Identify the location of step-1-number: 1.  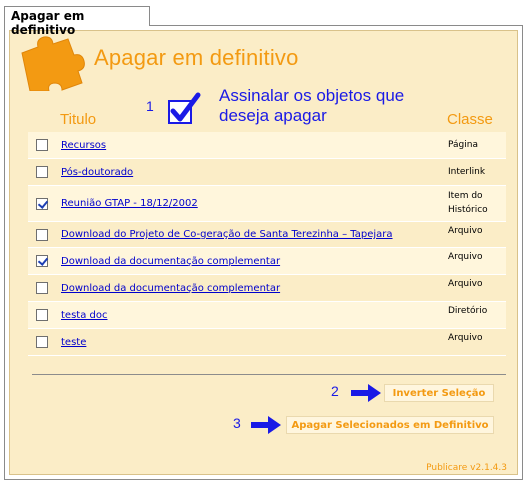
(150, 106).